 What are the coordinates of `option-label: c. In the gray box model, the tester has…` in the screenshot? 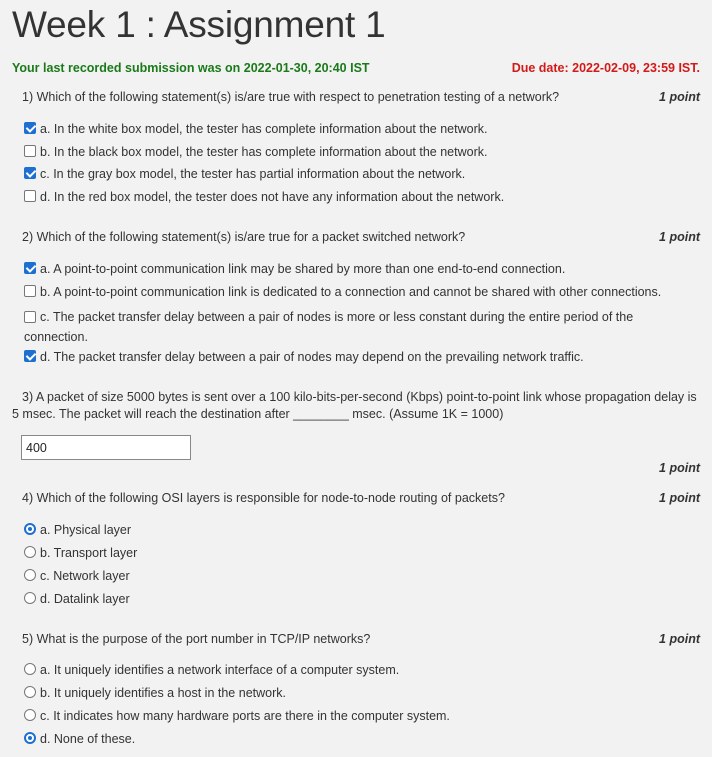 It's located at (253, 174).